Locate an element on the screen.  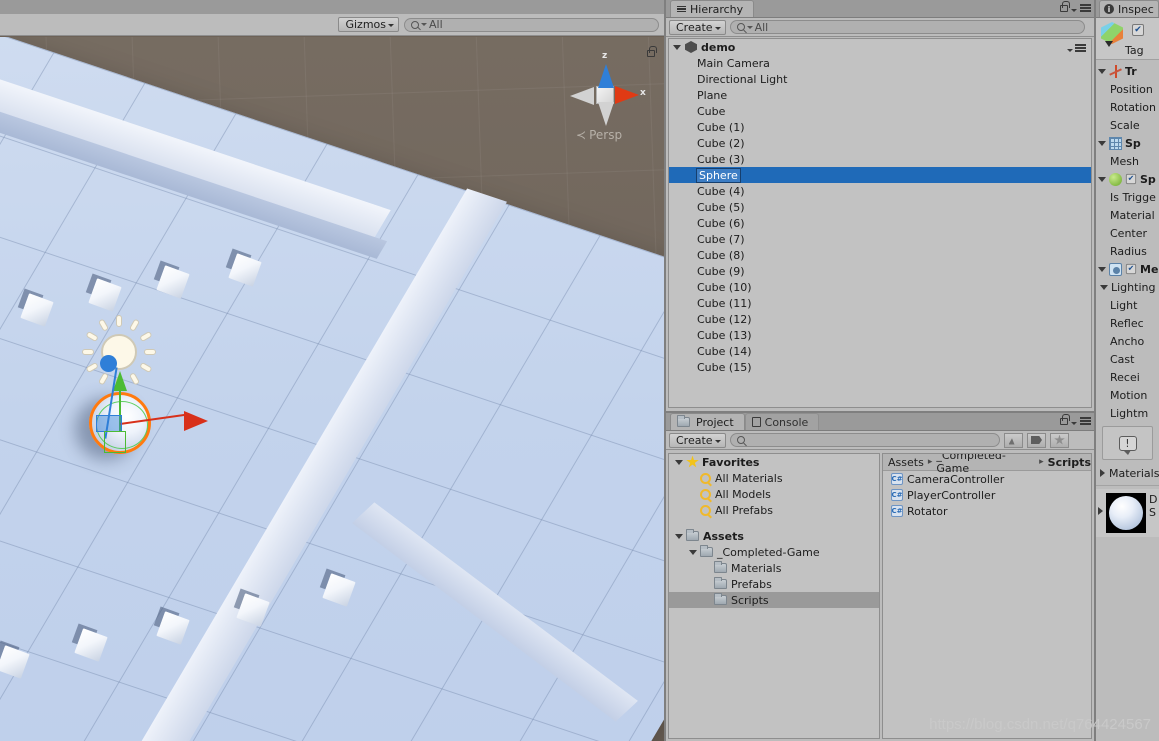
hierarchy-item: Cube (10) is located at coordinates (880, 287).